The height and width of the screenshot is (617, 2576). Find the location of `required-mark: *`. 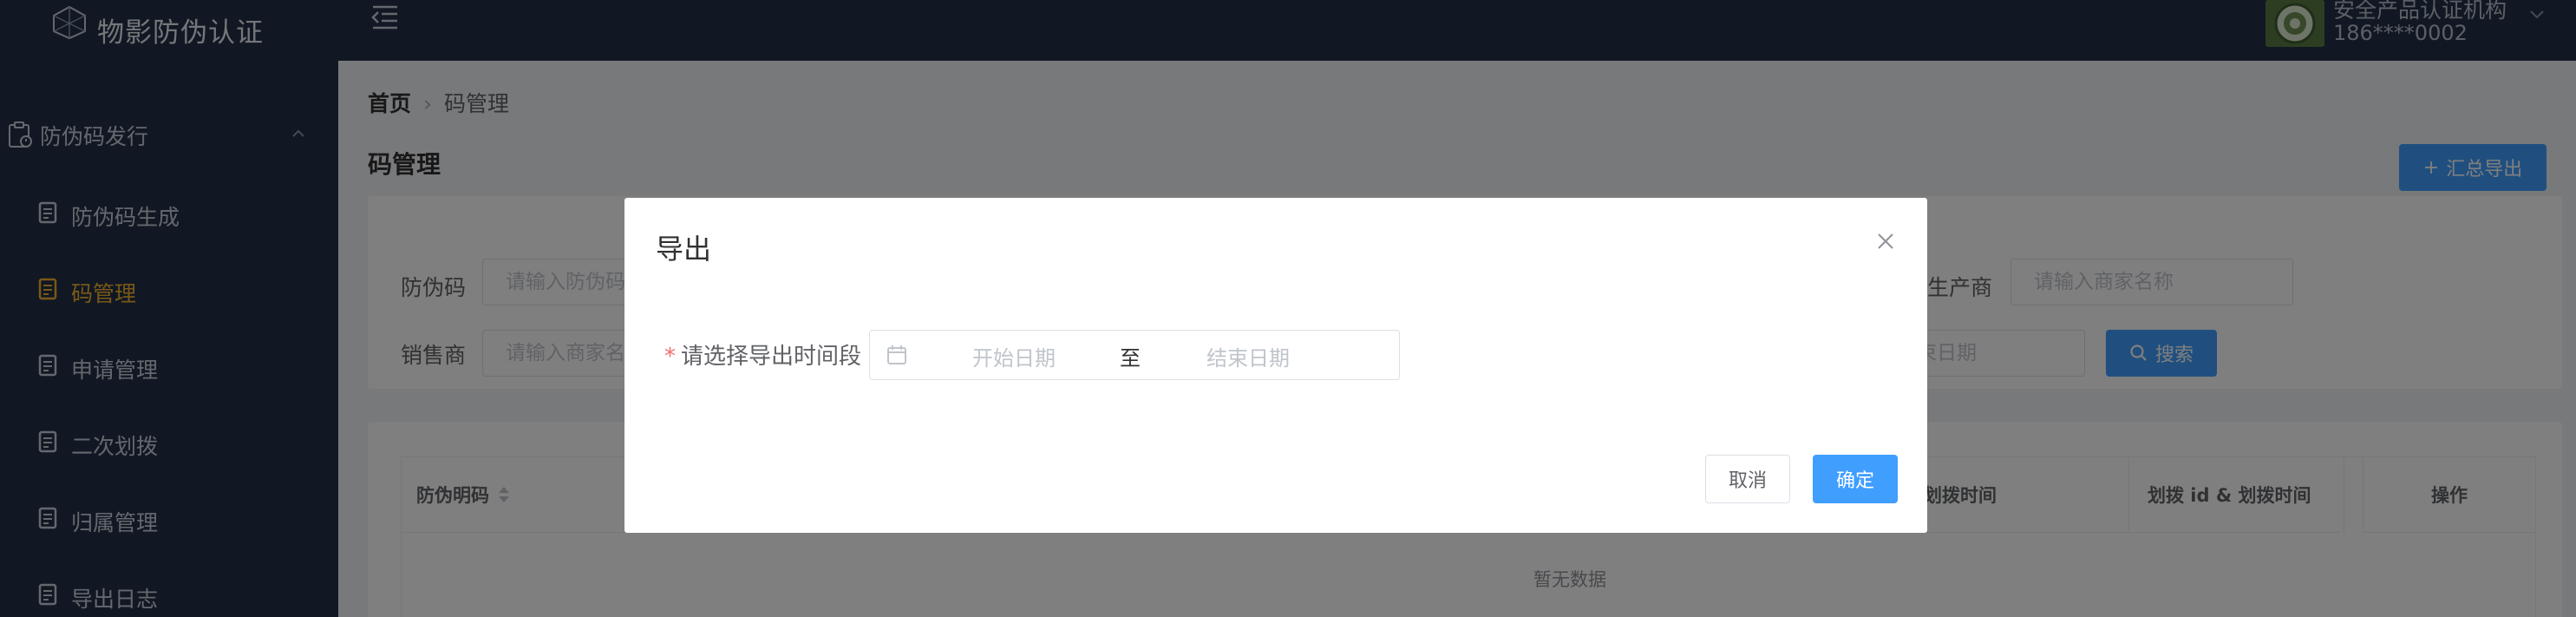

required-mark: * is located at coordinates (670, 357).